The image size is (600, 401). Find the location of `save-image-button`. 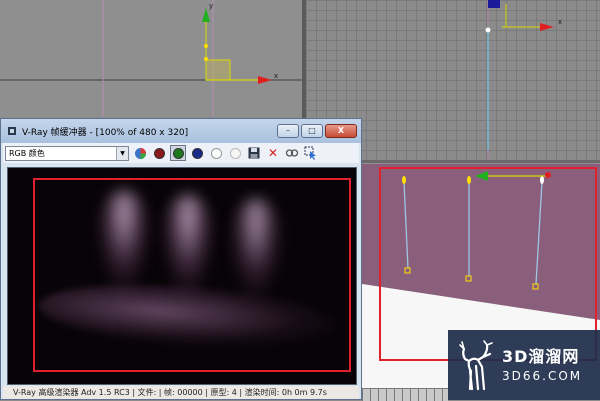

save-image-button is located at coordinates (254, 153).